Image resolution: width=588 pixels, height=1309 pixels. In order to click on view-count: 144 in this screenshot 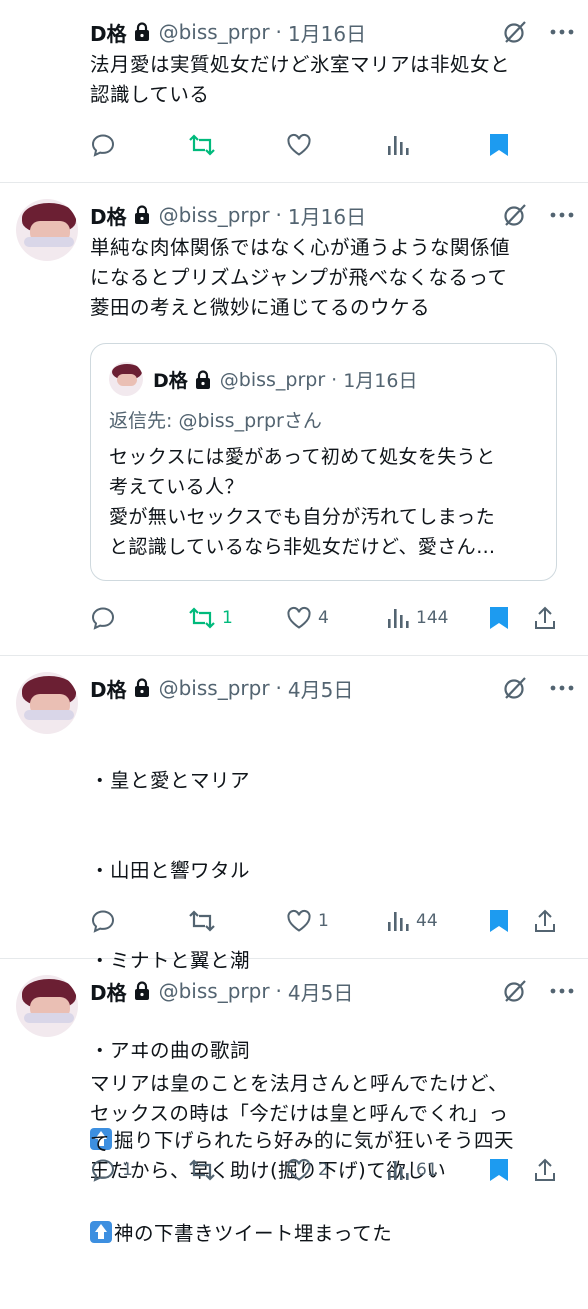, I will do `click(432, 618)`.